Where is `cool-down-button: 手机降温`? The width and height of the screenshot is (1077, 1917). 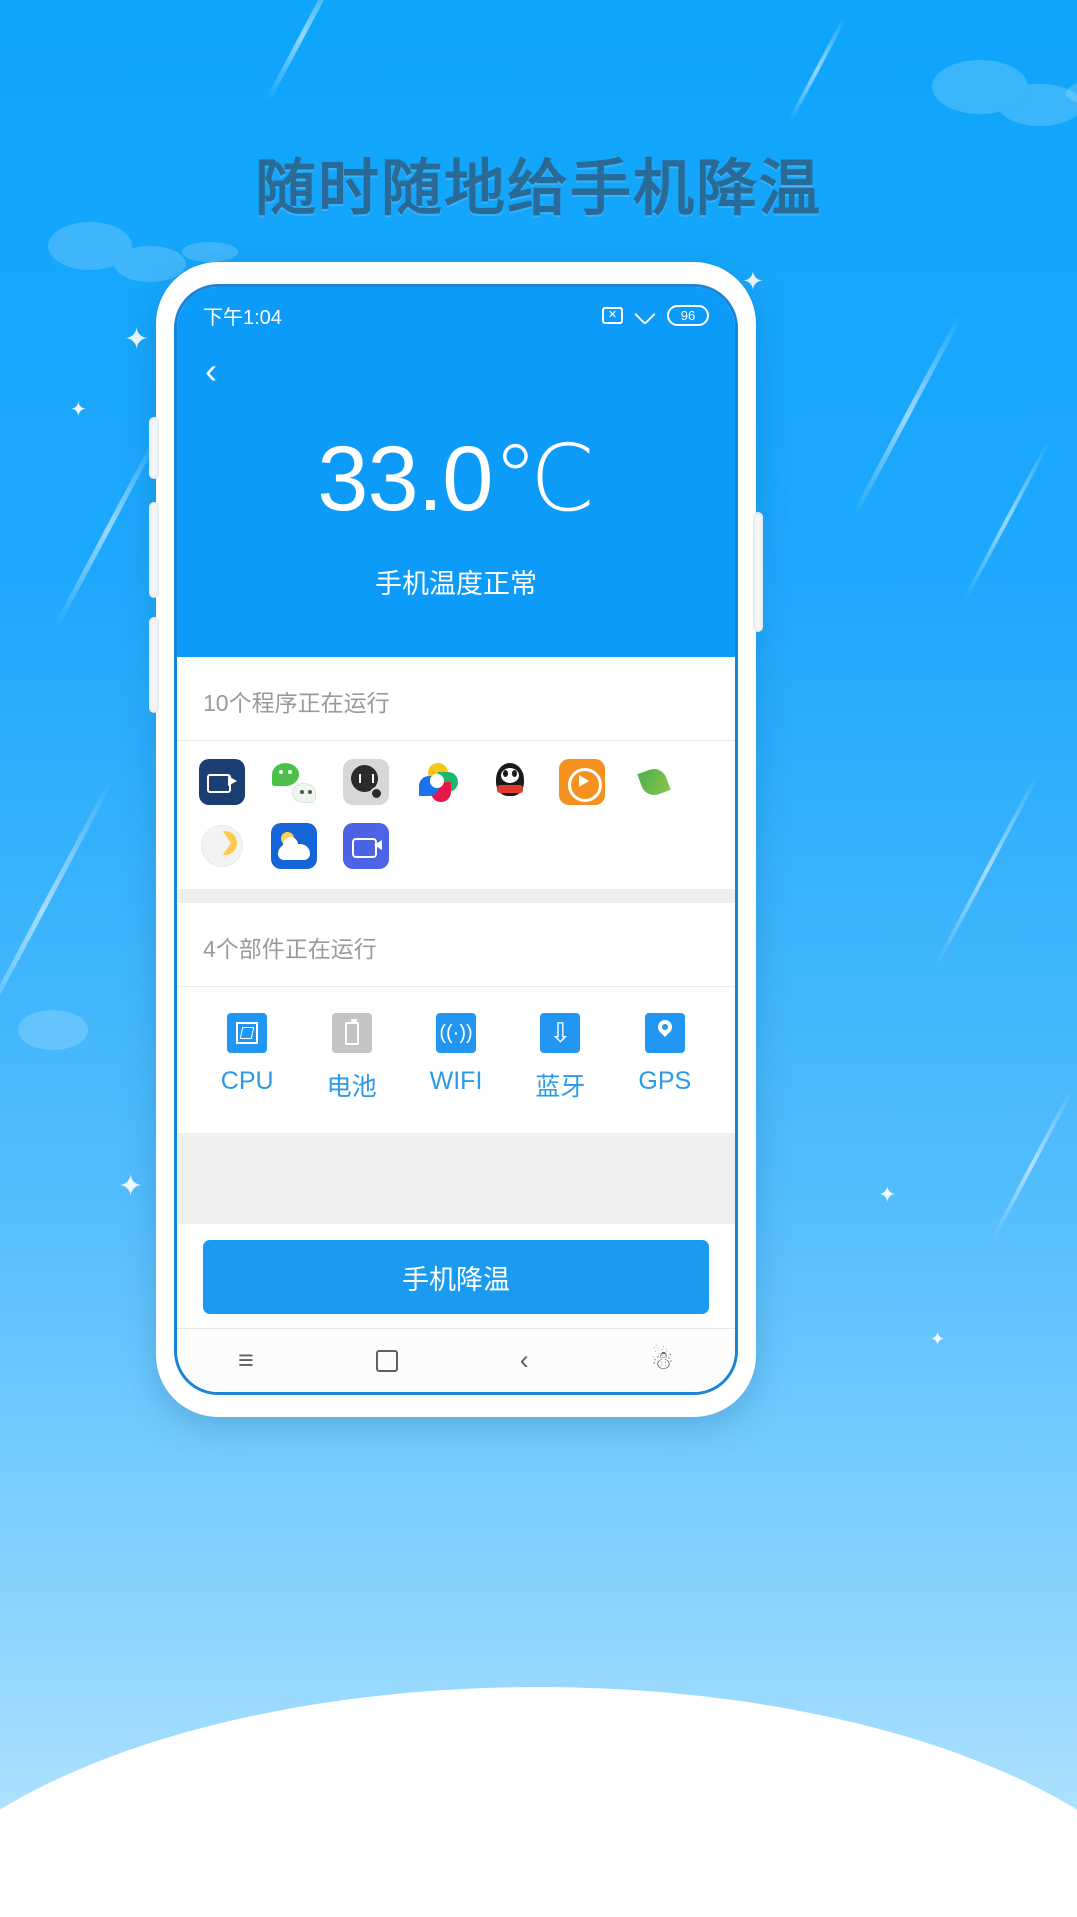
cool-down-button: 手机降温 is located at coordinates (456, 1277).